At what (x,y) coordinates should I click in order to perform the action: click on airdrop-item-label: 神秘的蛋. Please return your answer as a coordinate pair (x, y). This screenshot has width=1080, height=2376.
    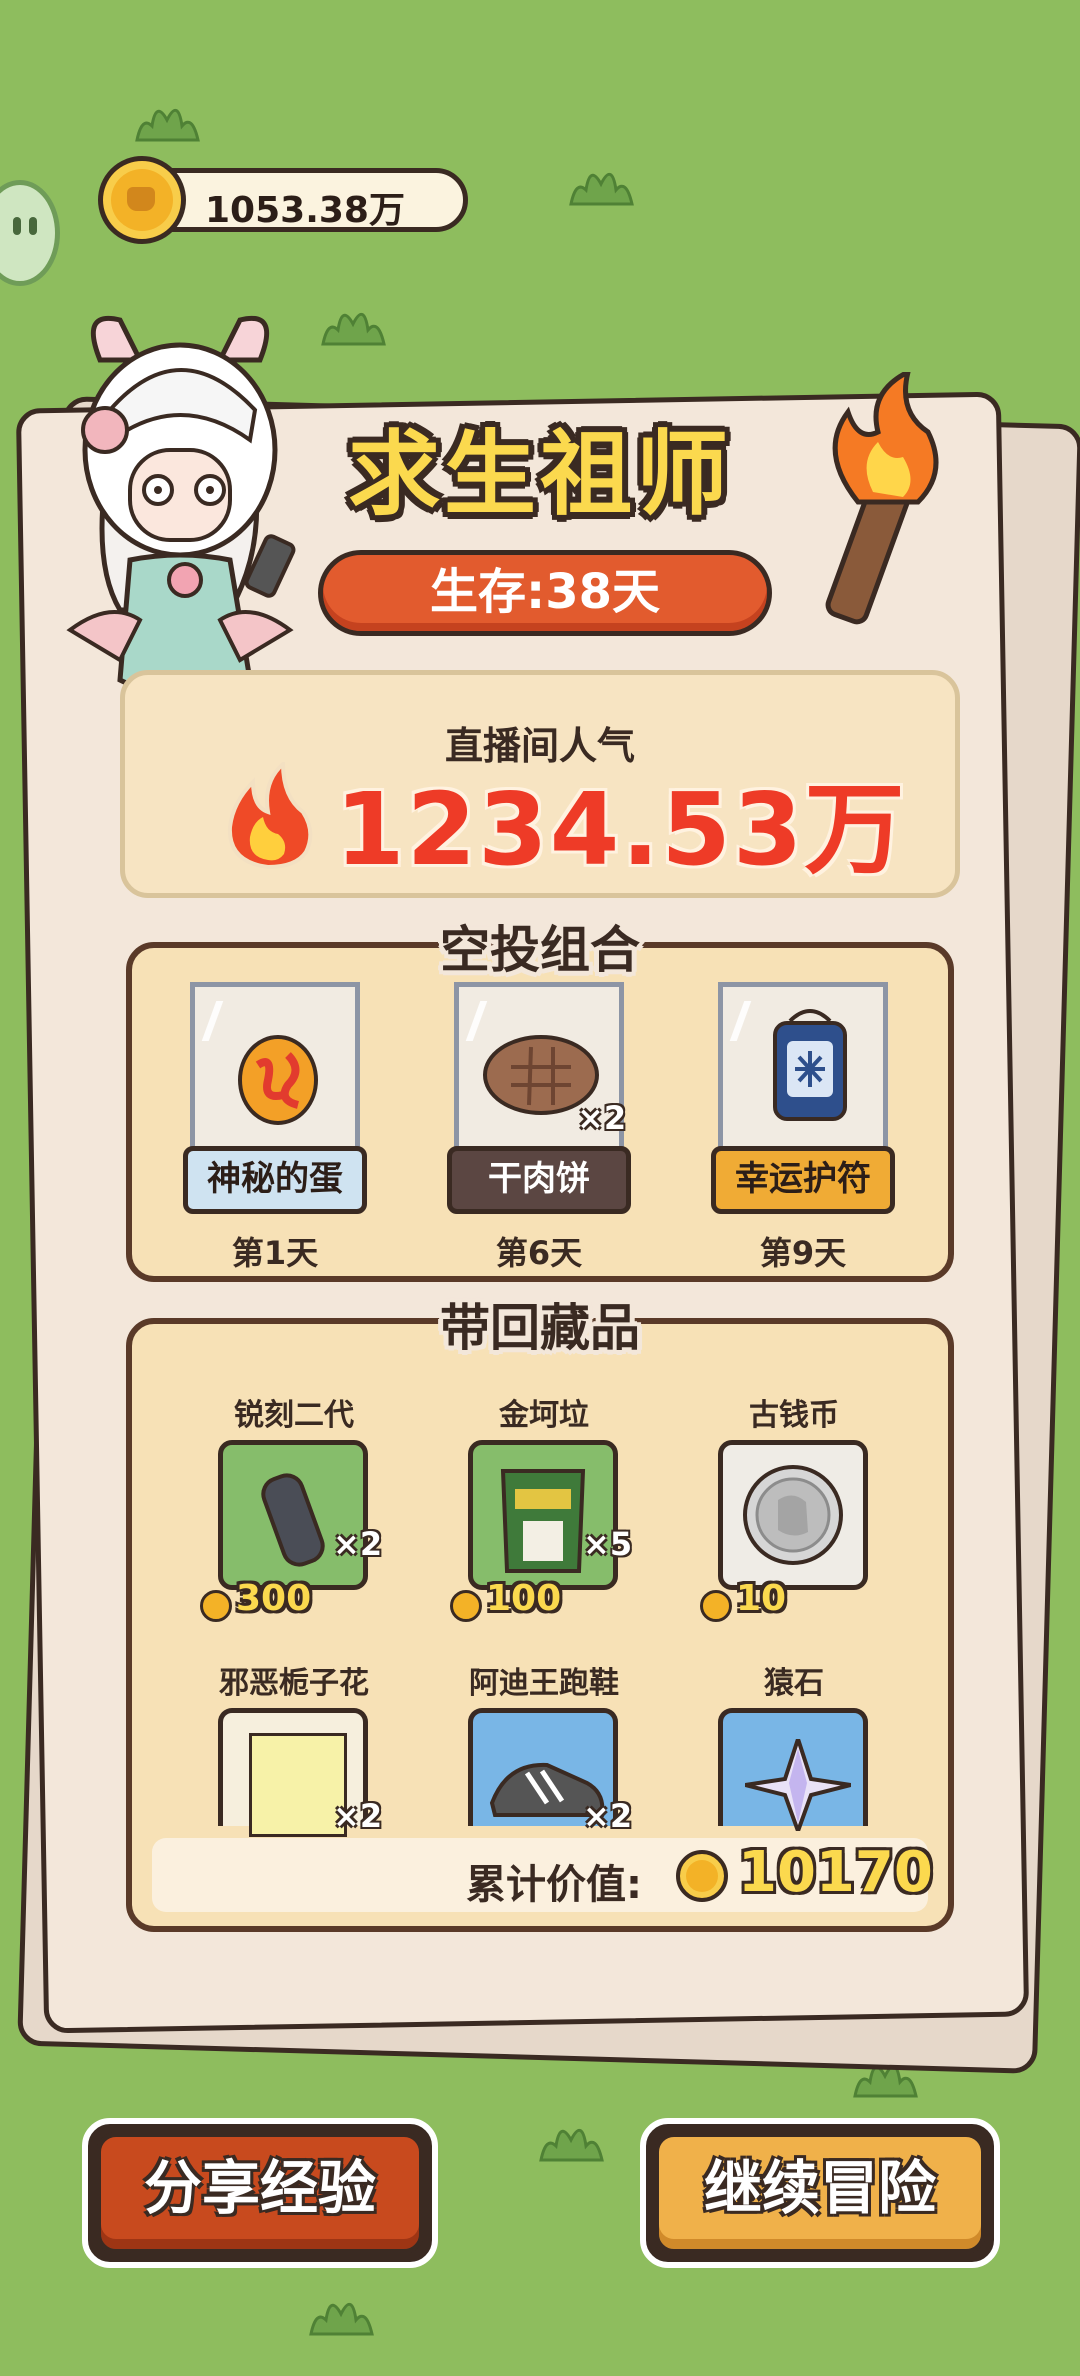
    Looking at the image, I should click on (275, 1180).